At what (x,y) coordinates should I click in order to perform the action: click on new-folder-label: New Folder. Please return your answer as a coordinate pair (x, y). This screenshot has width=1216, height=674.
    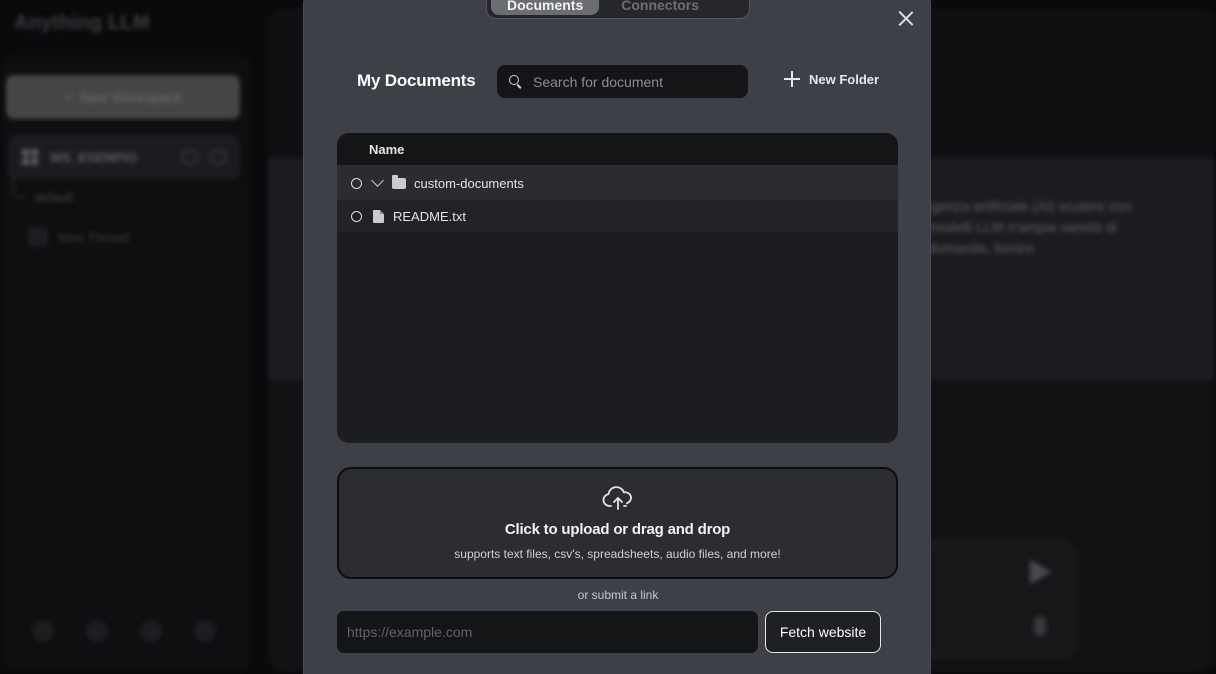
    Looking at the image, I should click on (844, 79).